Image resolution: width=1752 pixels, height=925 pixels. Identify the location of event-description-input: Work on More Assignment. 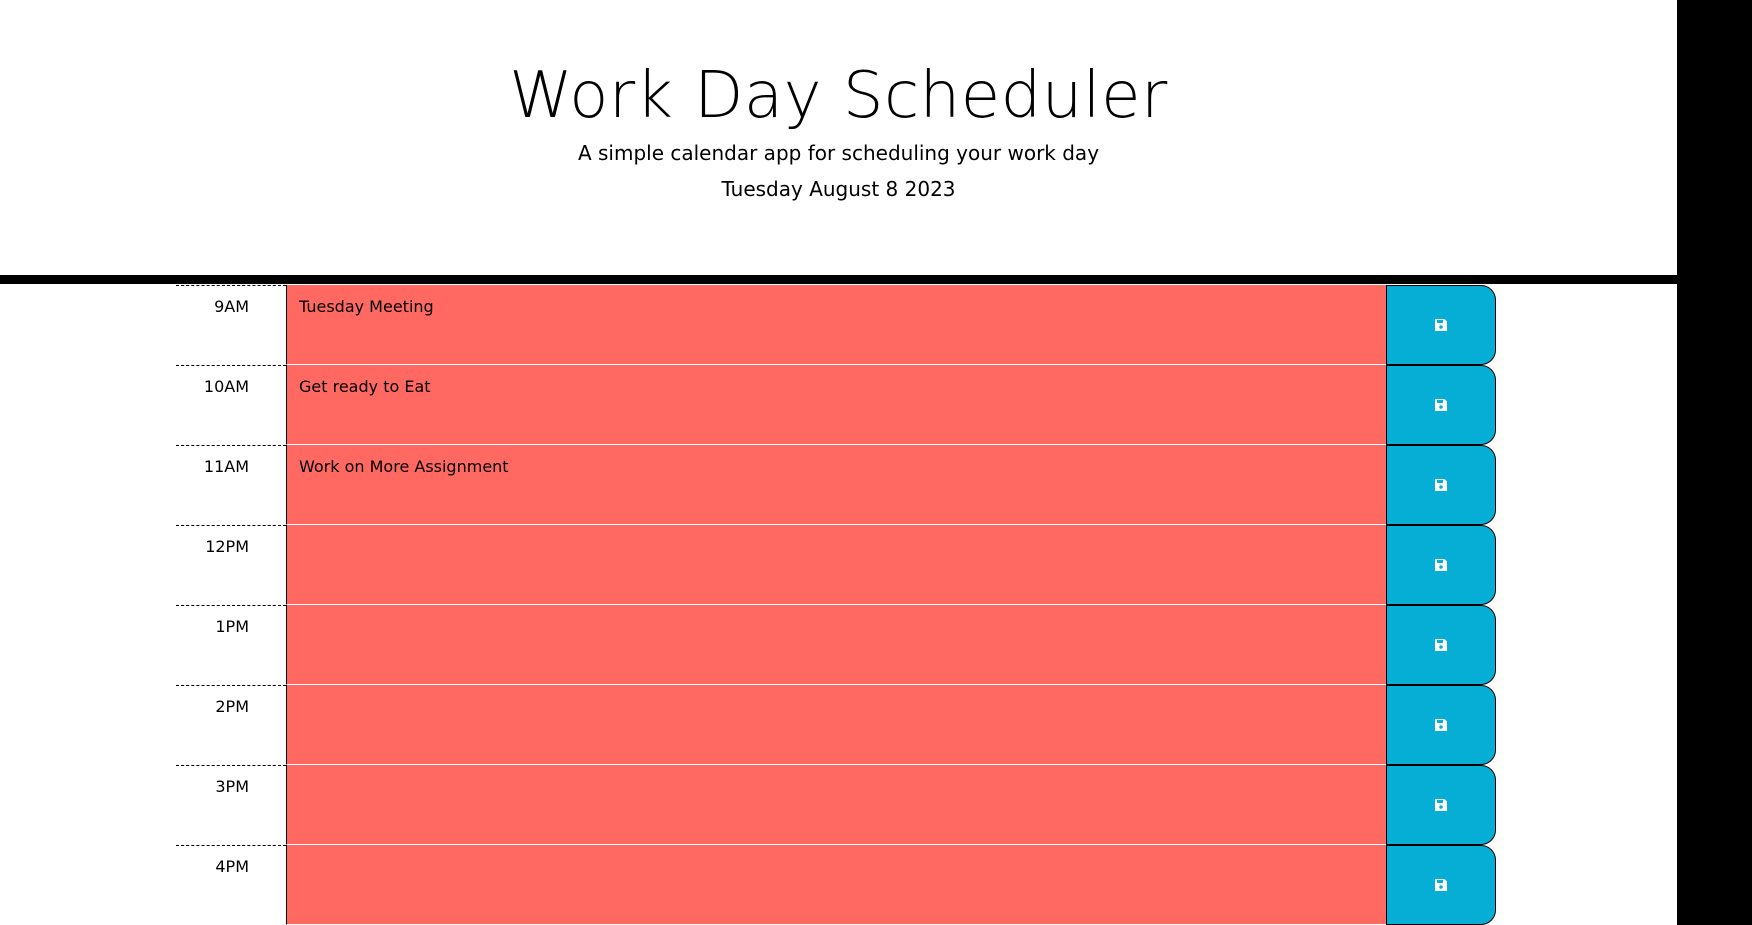
(836, 485).